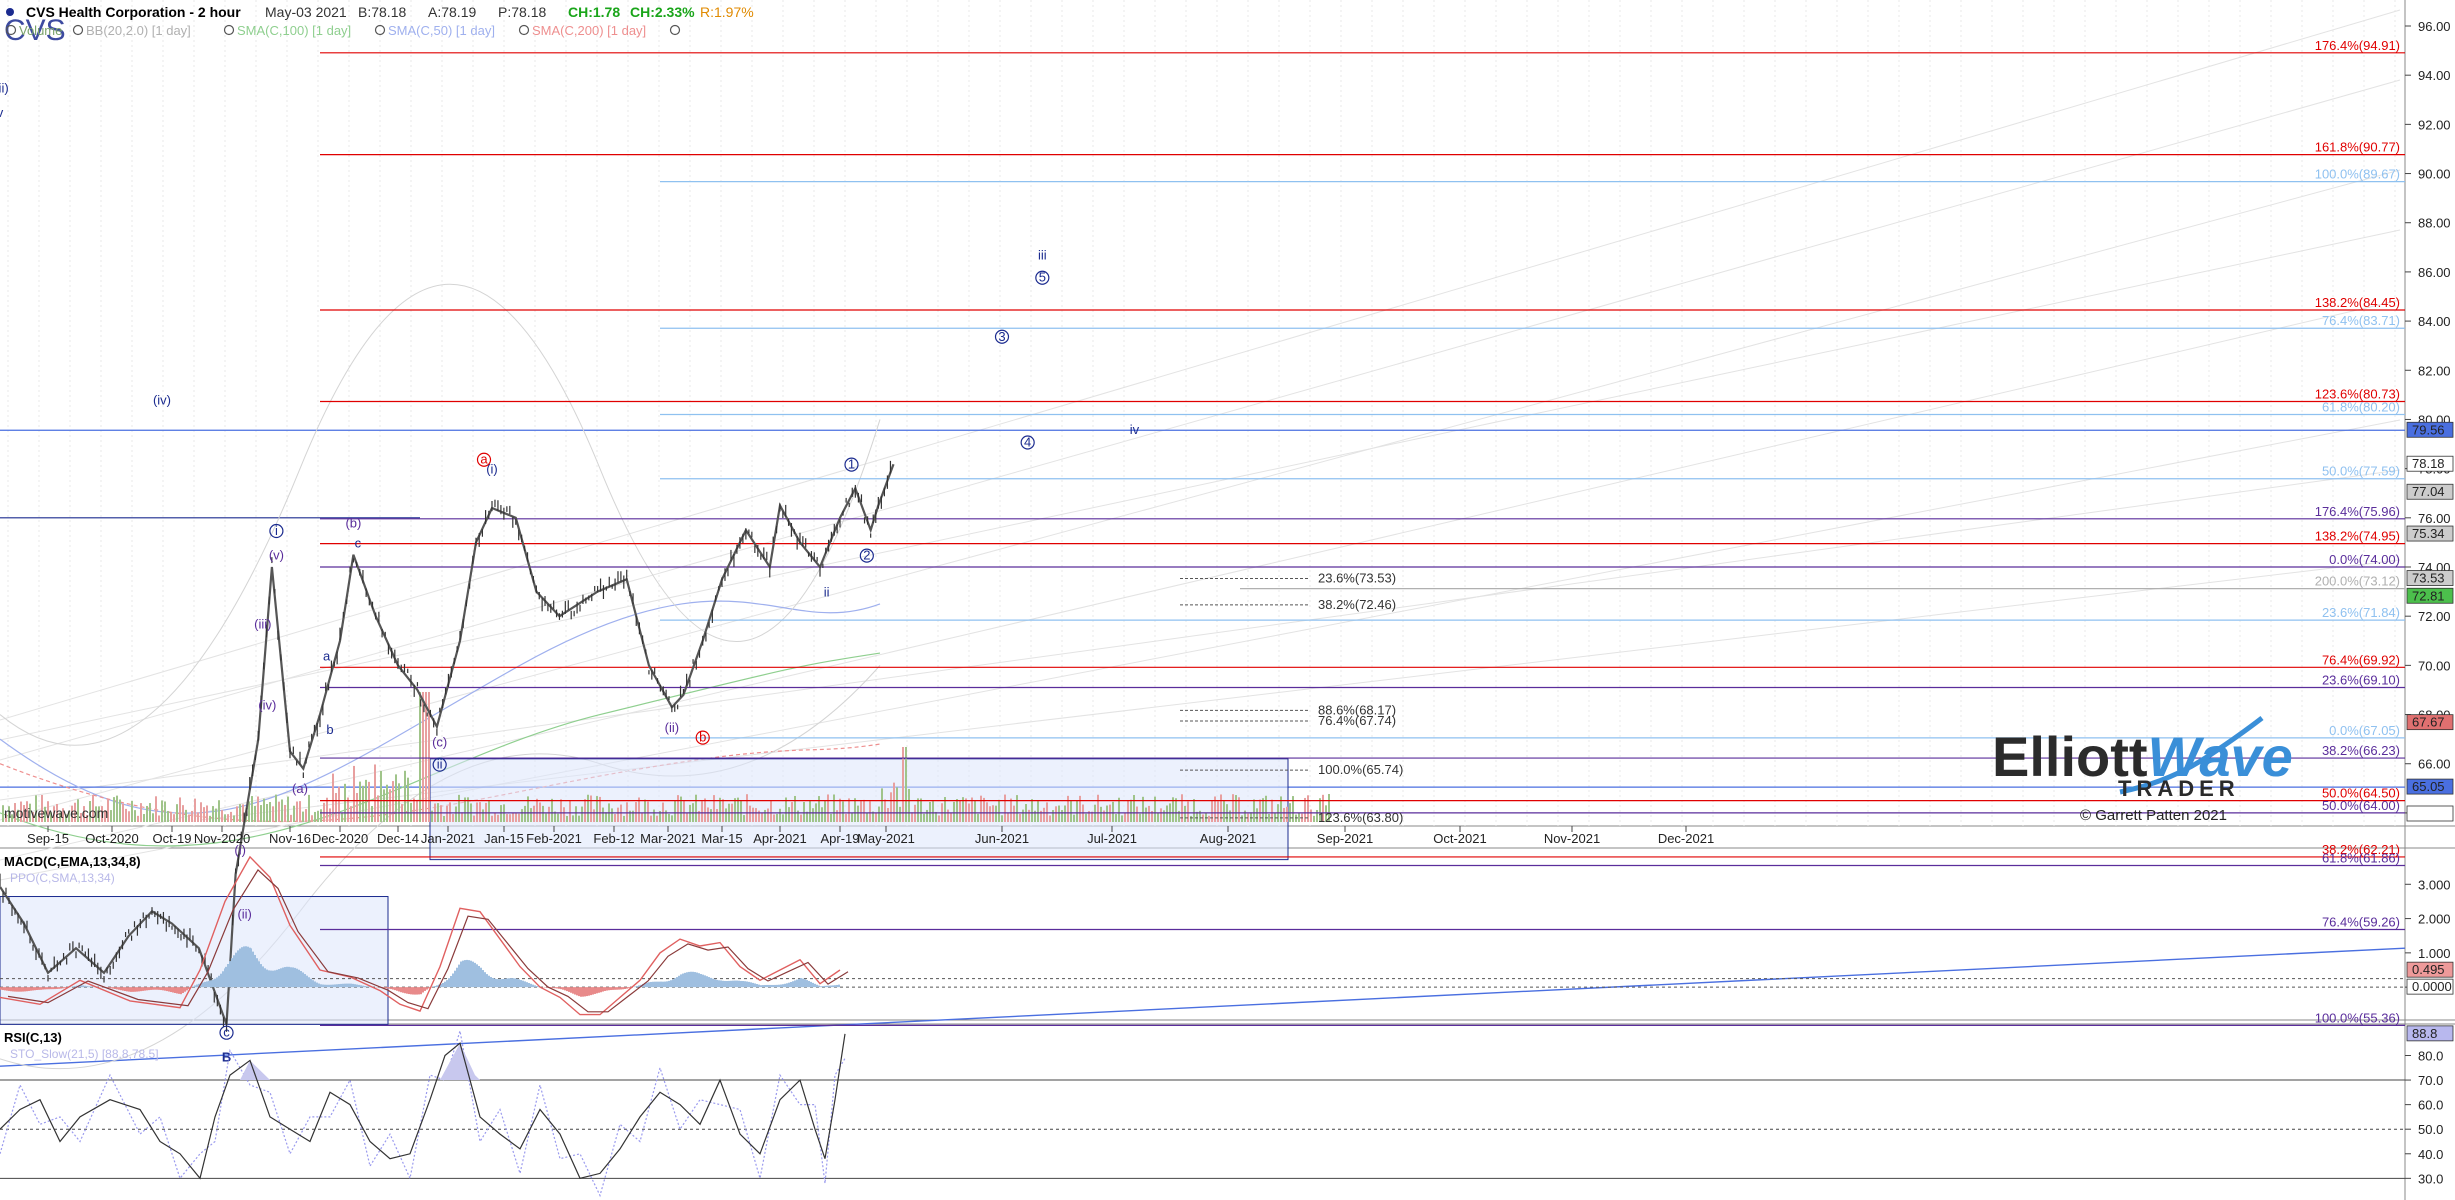 Image resolution: width=2455 pixels, height=1200 pixels. I want to click on x-tick-label: Dec-2020, so click(340, 838).